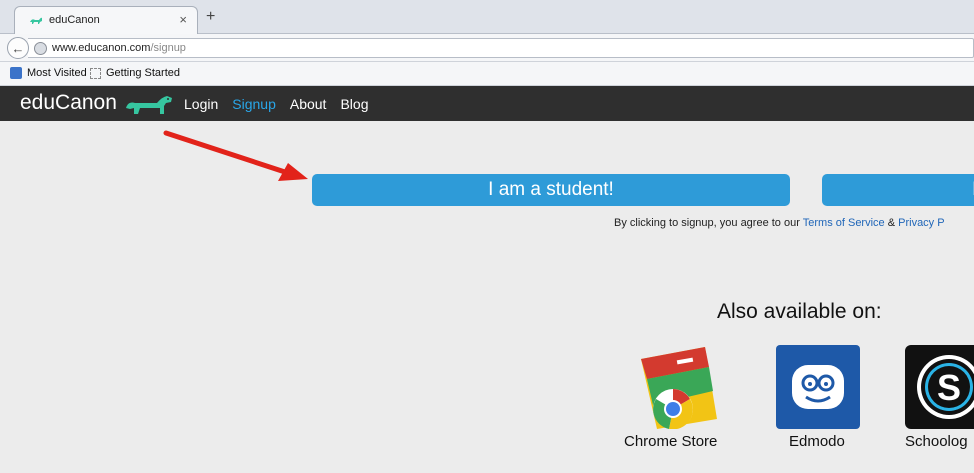 This screenshot has width=974, height=473. I want to click on most-visited-icon, so click(16, 73).